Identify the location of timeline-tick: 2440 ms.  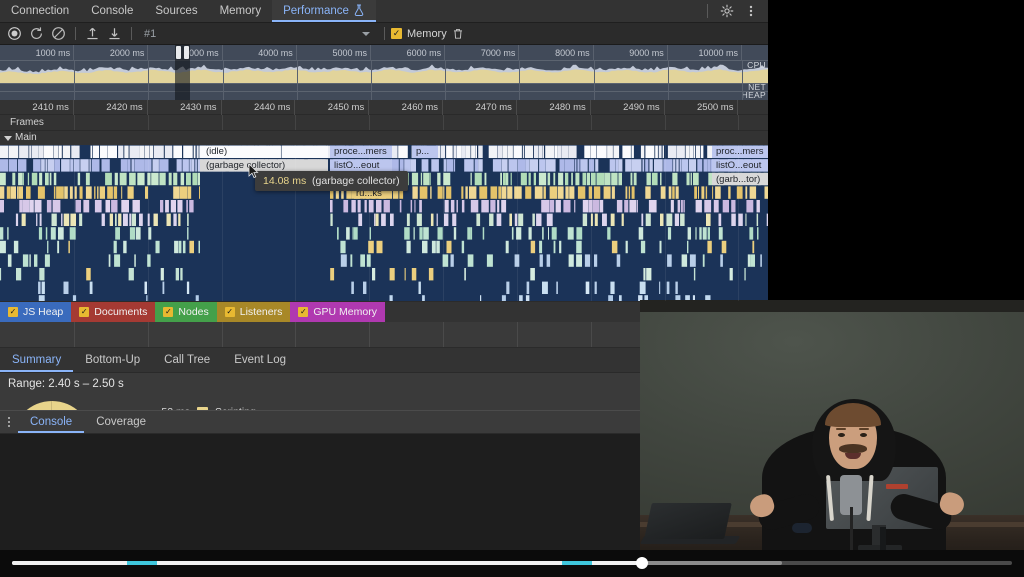
(259, 107).